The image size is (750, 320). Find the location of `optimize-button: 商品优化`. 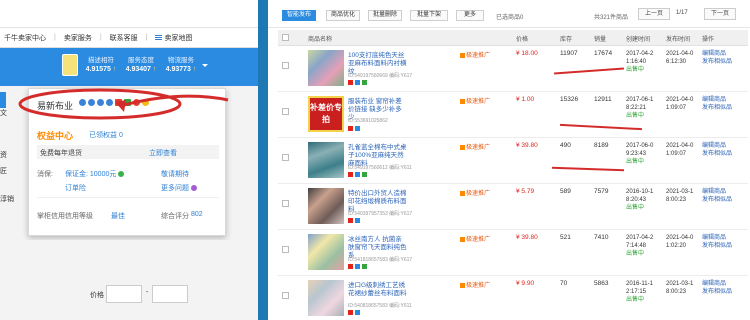

optimize-button: 商品优化 is located at coordinates (343, 15).